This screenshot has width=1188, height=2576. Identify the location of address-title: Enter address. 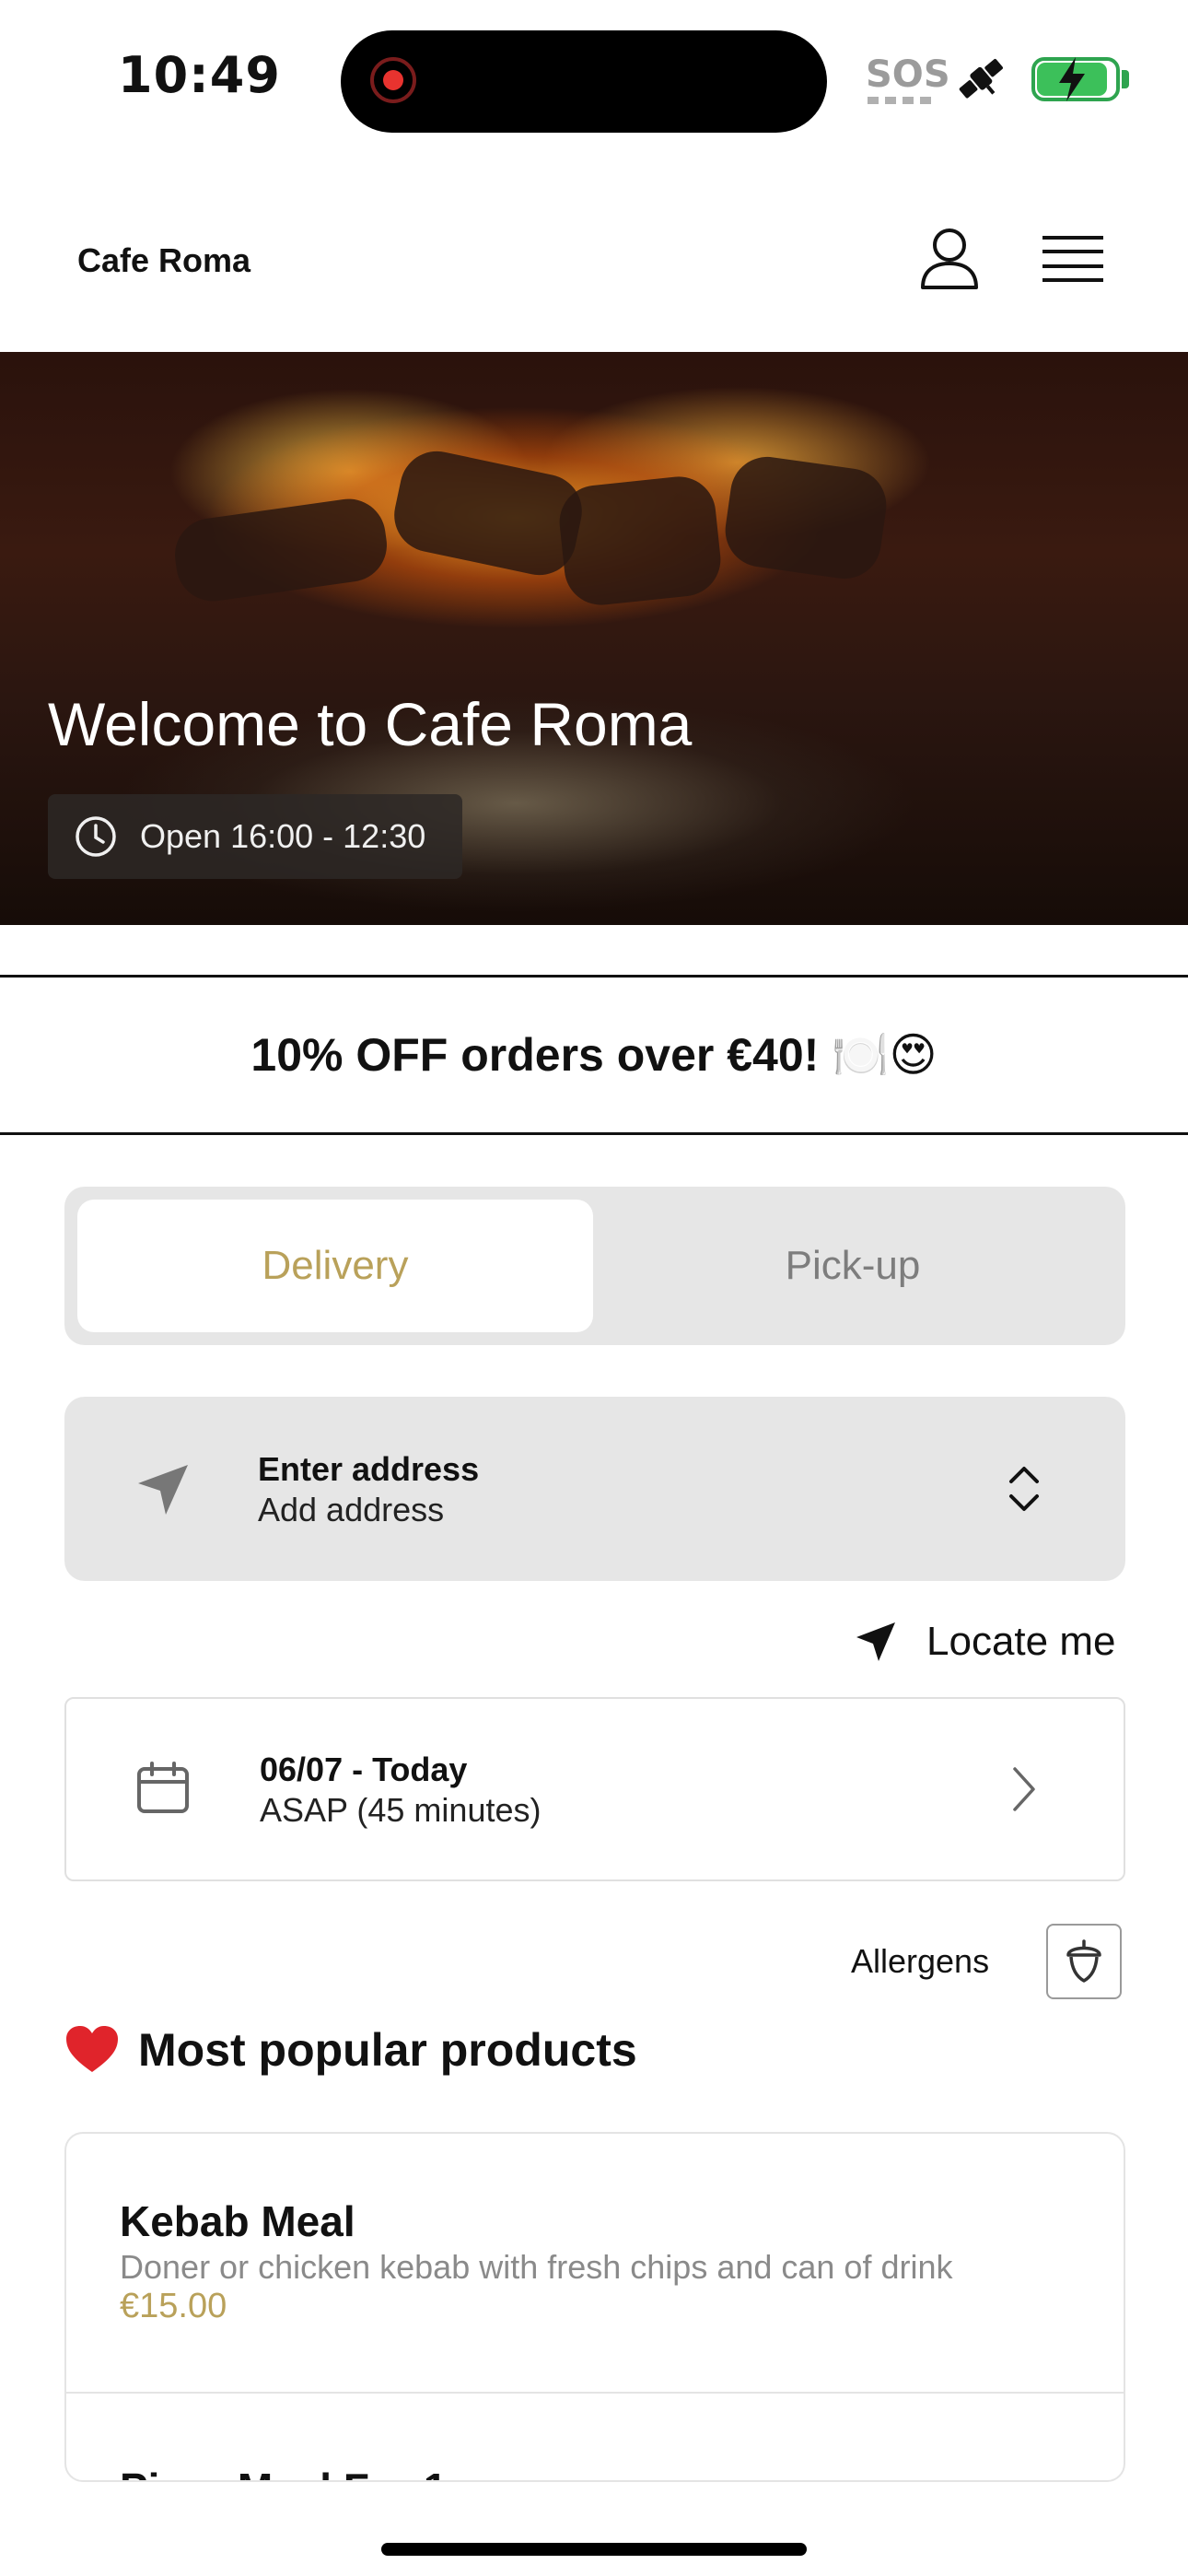
(369, 1469).